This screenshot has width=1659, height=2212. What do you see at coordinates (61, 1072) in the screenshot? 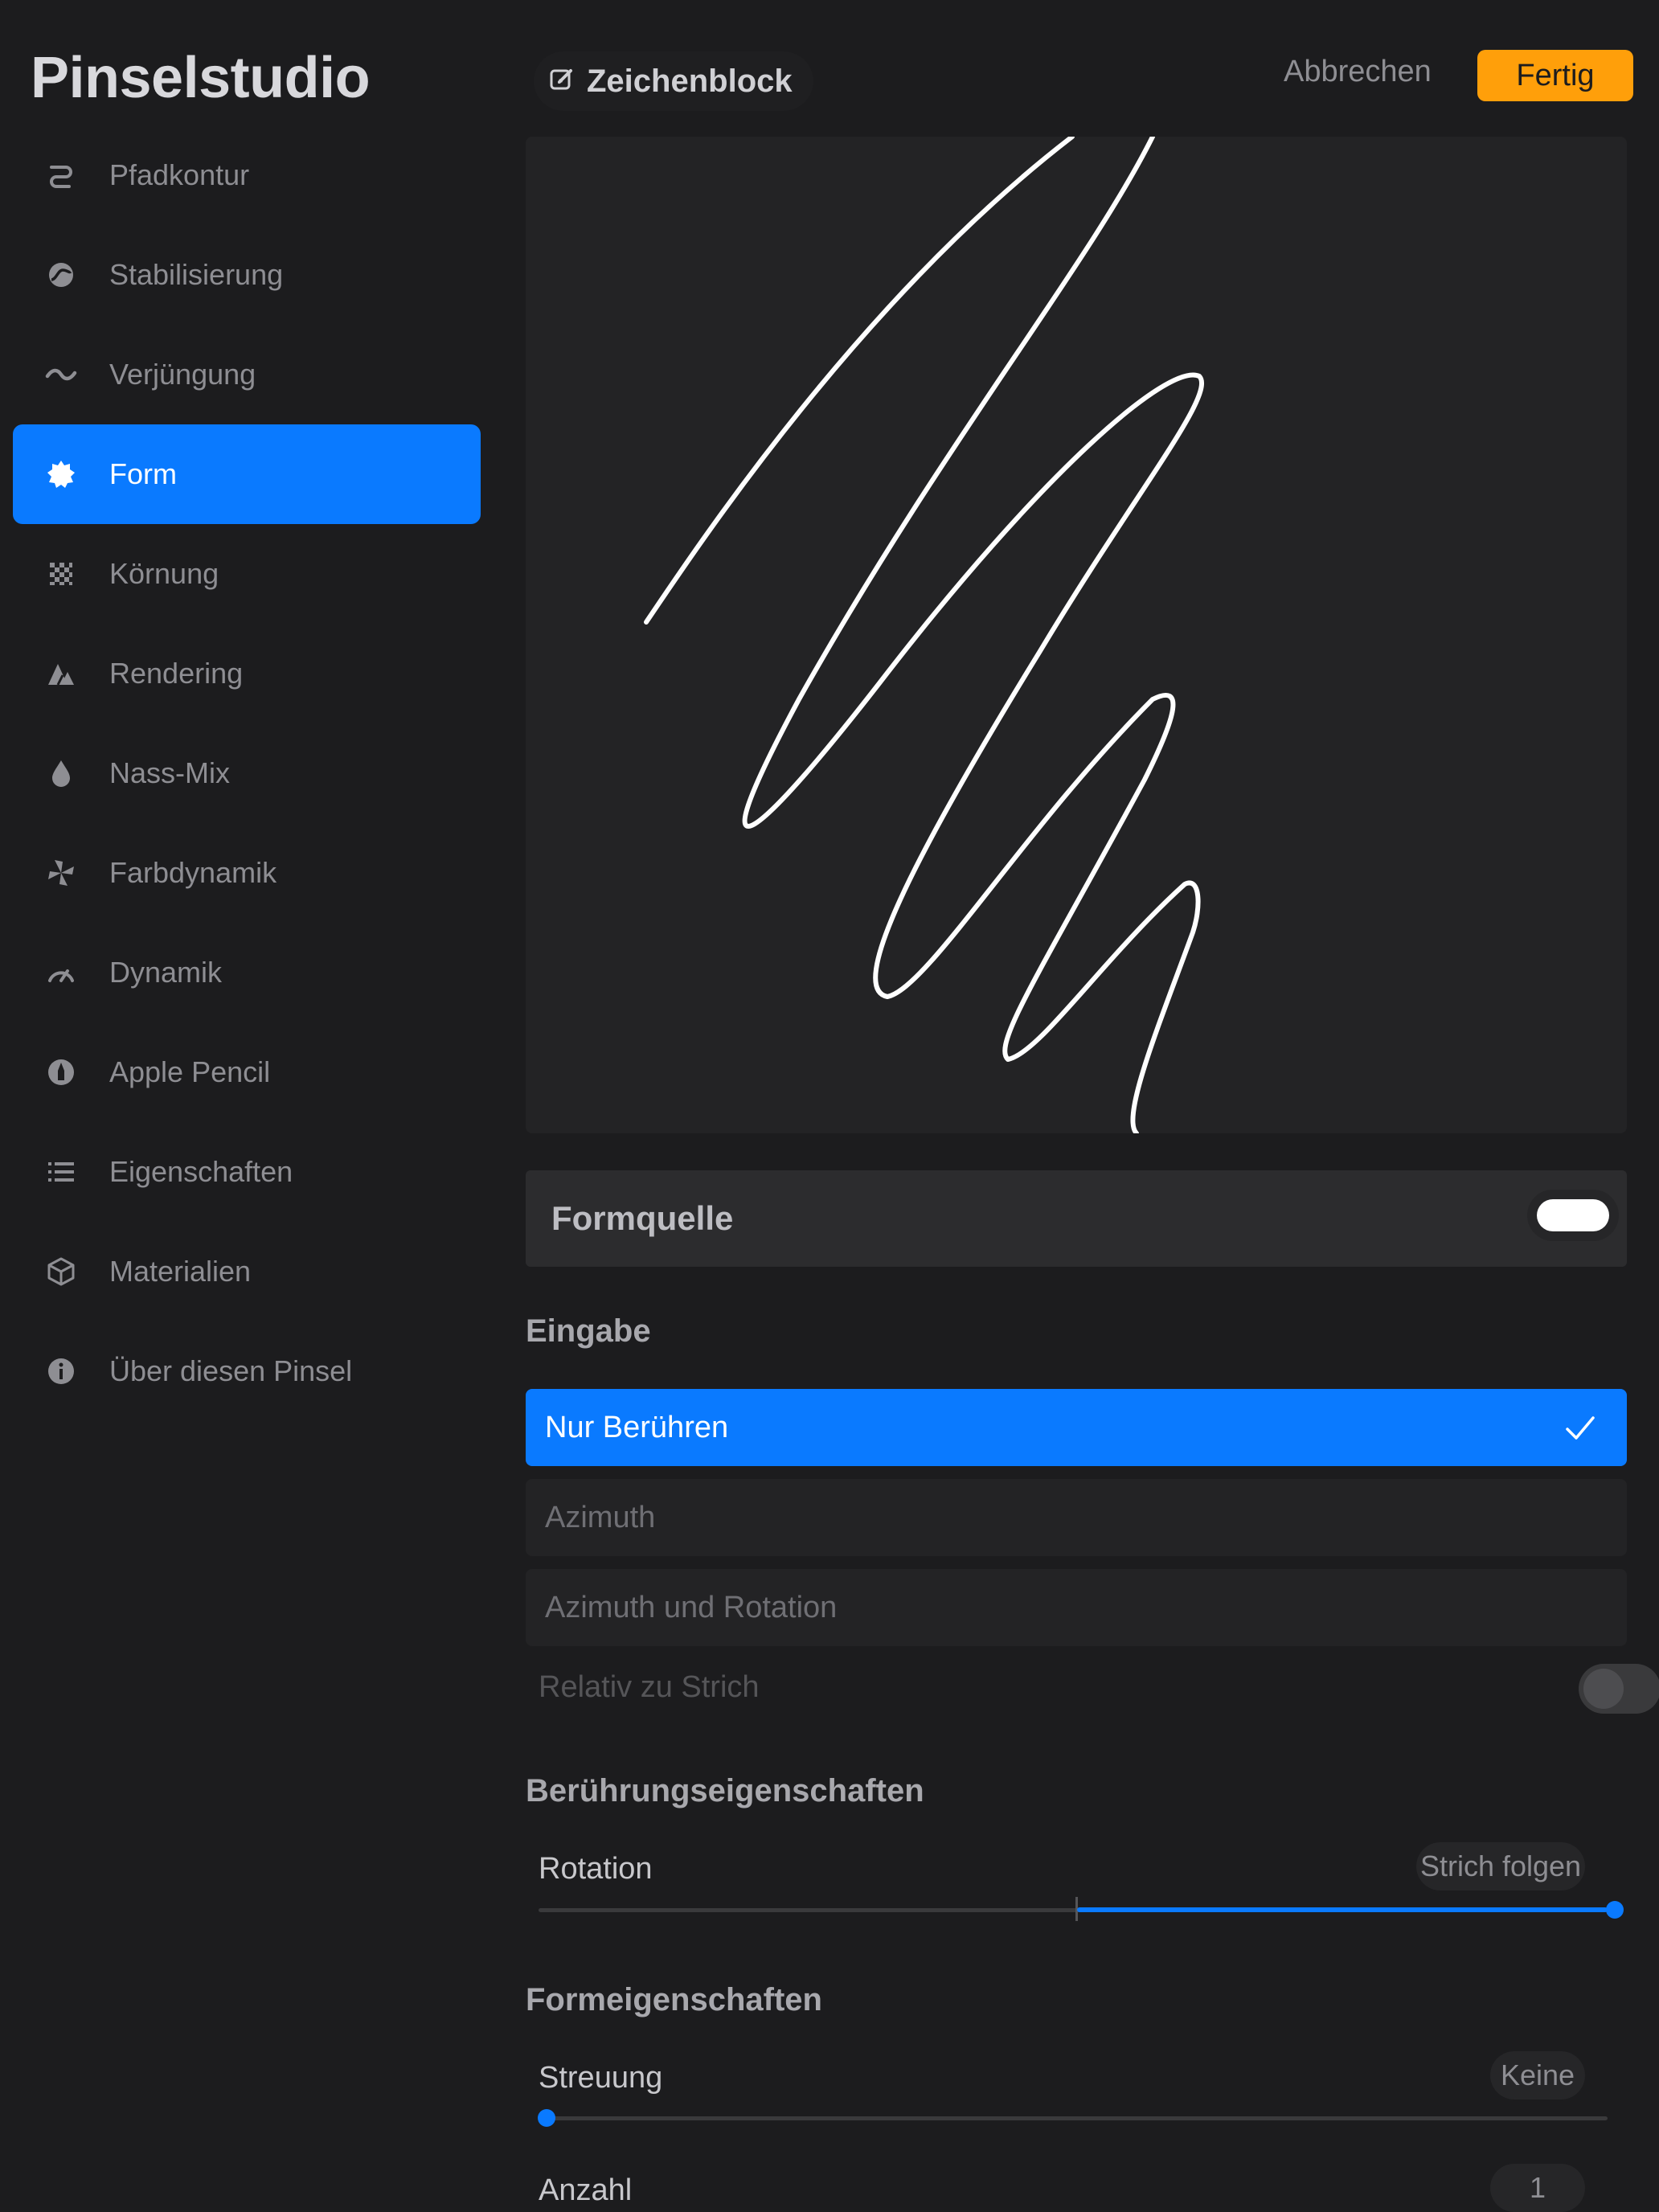
I see `apple-pencil-icon` at bounding box center [61, 1072].